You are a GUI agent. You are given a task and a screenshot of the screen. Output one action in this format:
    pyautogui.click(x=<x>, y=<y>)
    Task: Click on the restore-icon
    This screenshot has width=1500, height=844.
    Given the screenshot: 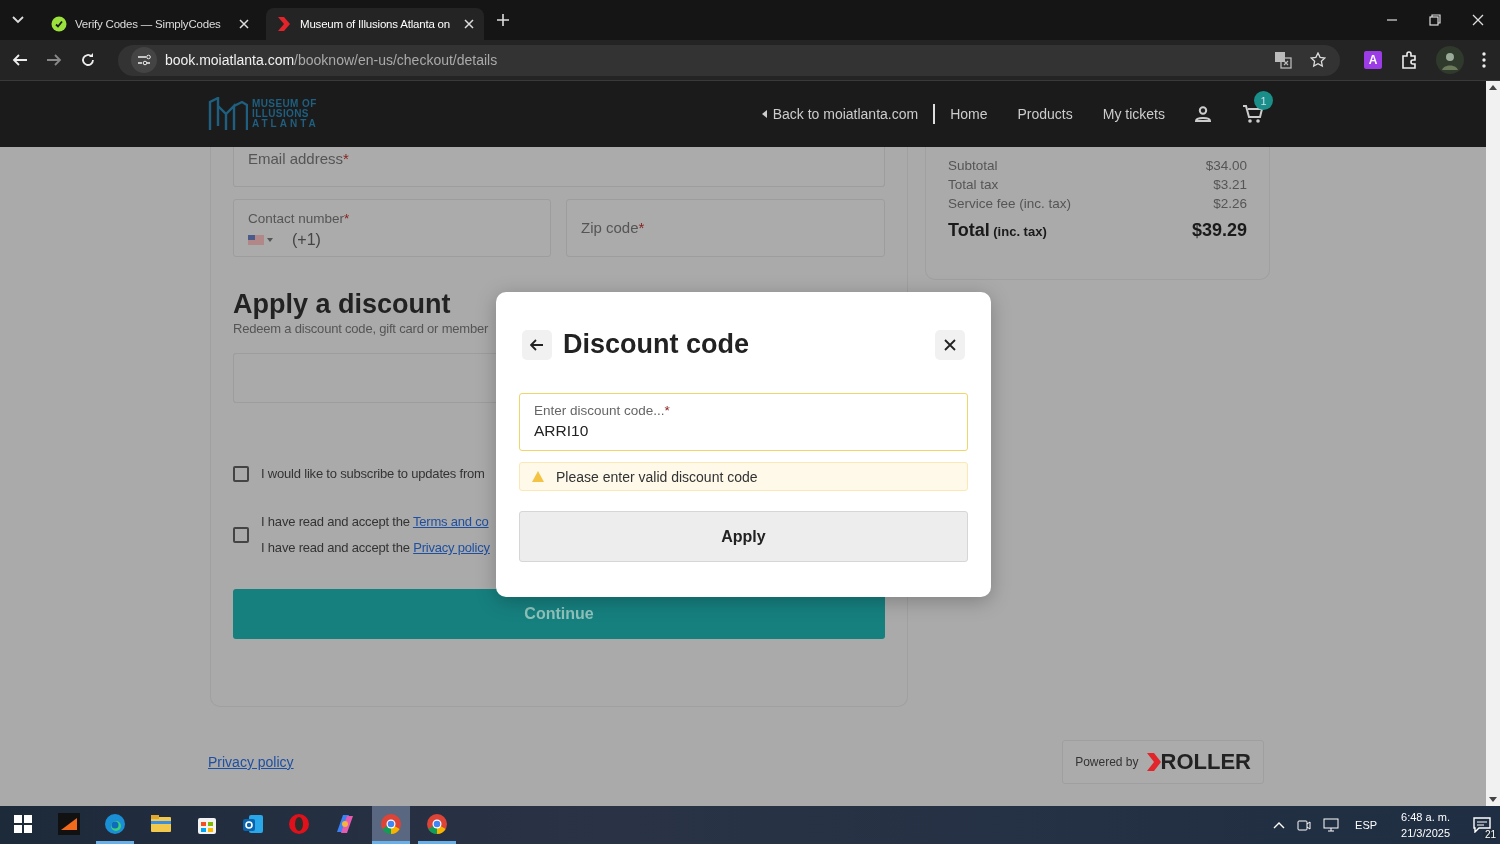 What is the action you would take?
    pyautogui.click(x=1435, y=20)
    